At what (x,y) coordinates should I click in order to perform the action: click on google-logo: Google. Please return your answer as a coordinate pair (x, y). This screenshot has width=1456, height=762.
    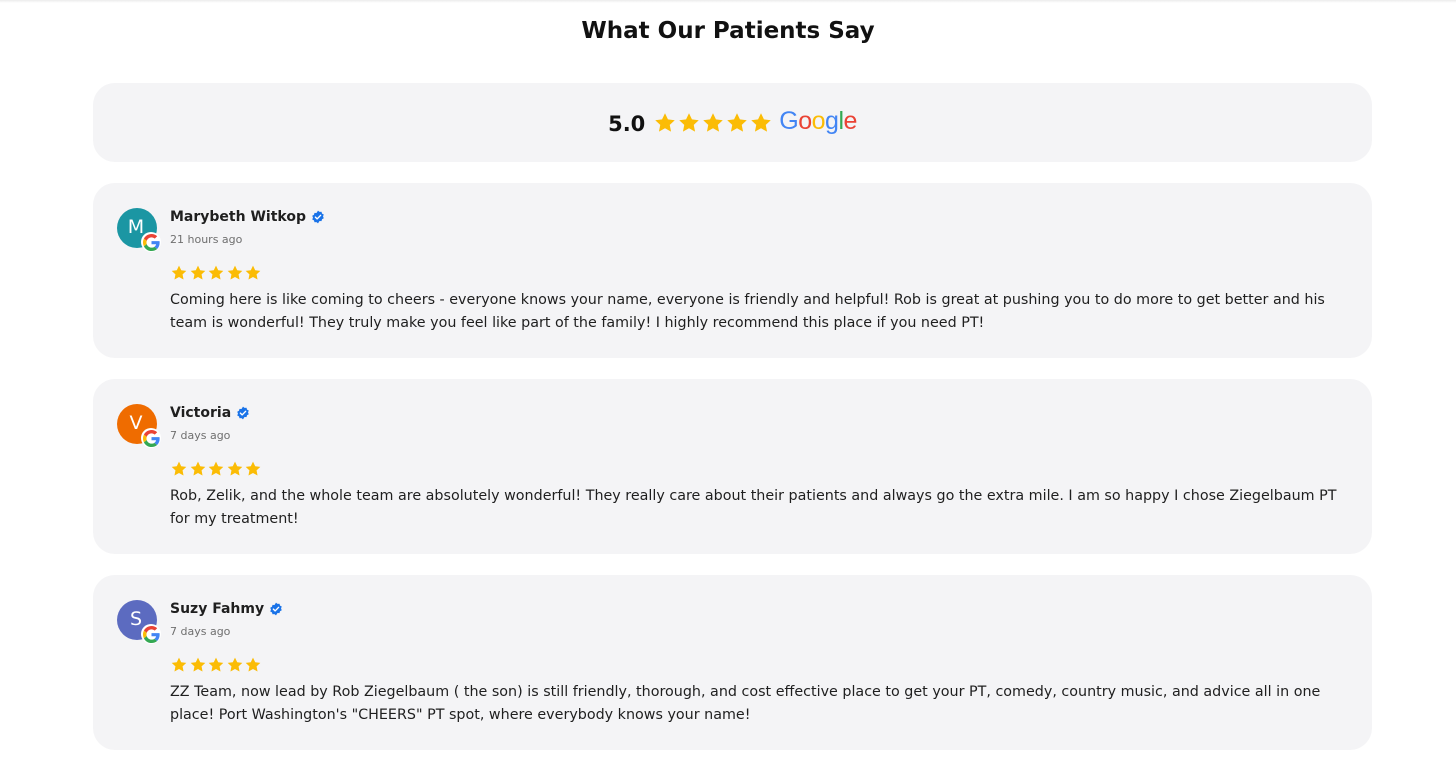
    Looking at the image, I should click on (818, 121).